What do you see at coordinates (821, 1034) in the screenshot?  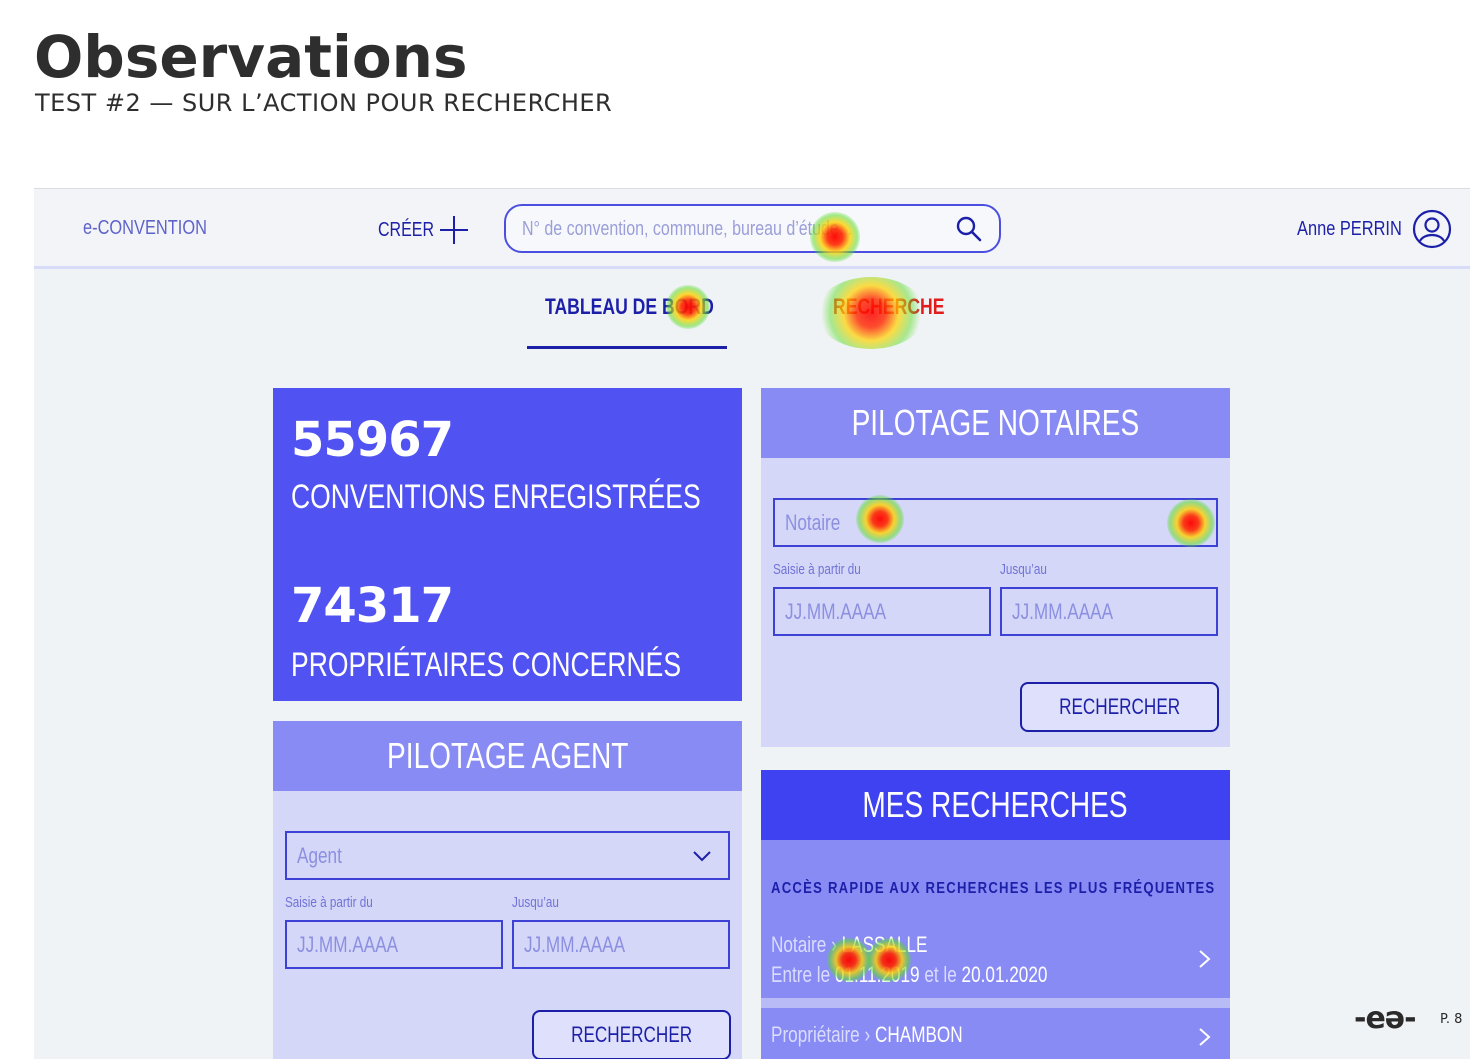 I see `recent-search-type: Propriétaire ›` at bounding box center [821, 1034].